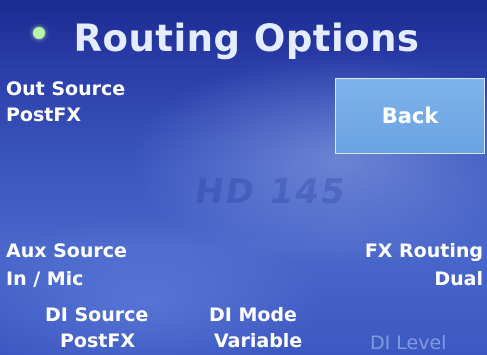  Describe the element at coordinates (271, 192) in the screenshot. I see `device-watermark: HD 145` at that location.